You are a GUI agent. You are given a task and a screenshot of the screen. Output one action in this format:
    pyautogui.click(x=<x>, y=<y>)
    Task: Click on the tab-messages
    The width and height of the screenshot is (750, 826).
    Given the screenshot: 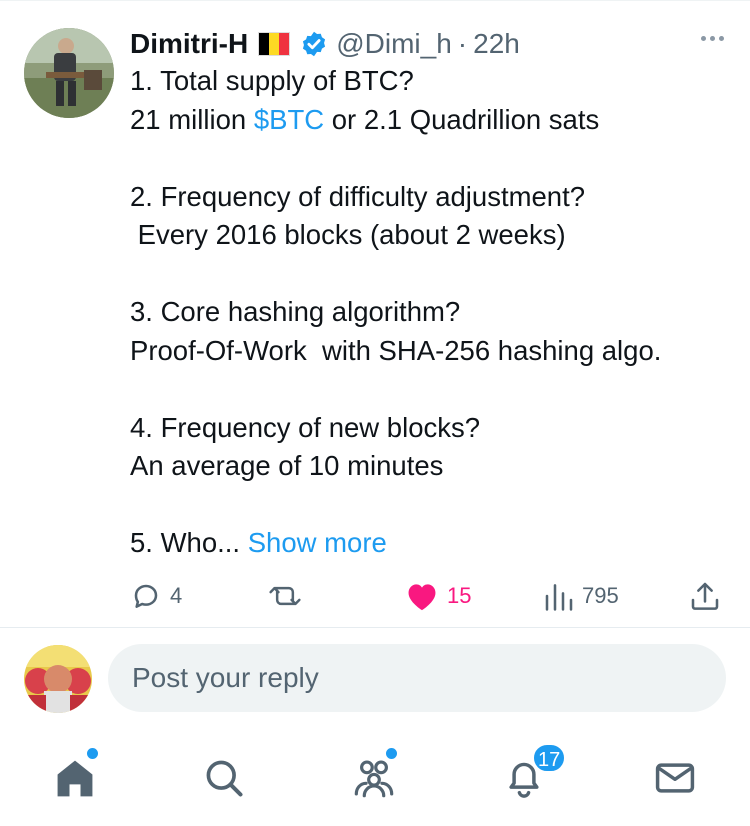 What is the action you would take?
    pyautogui.click(x=675, y=778)
    